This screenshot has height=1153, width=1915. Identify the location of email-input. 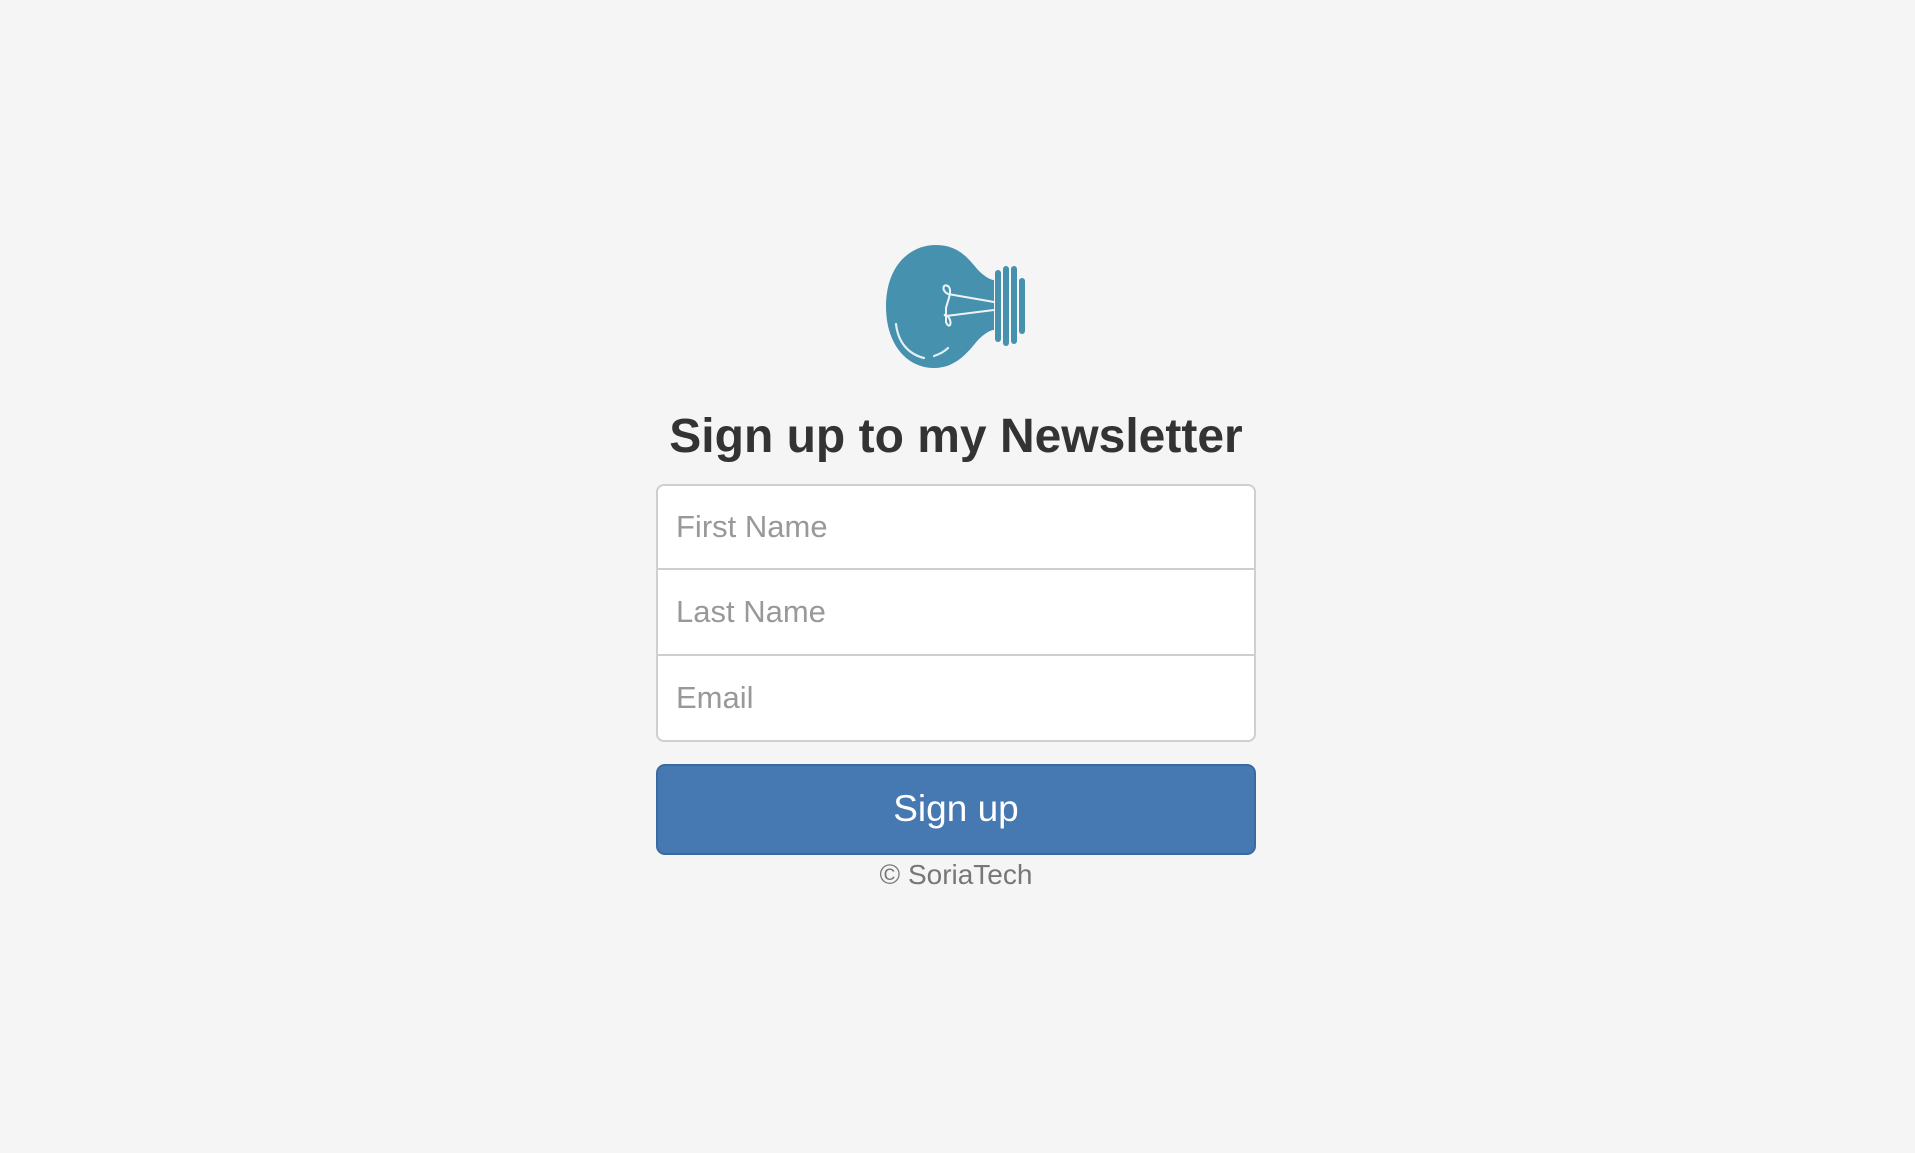
(956, 698).